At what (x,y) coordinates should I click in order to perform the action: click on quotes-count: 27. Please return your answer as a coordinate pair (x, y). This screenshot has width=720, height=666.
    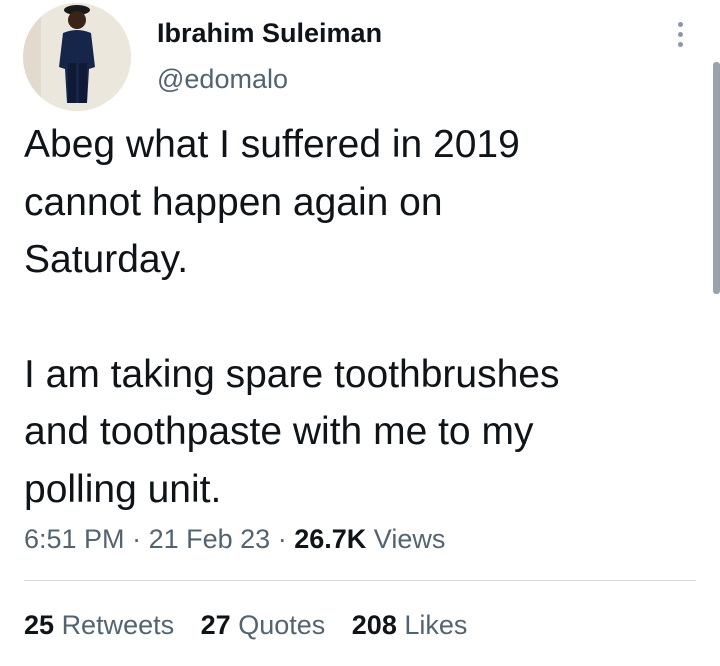
    Looking at the image, I should click on (215, 625).